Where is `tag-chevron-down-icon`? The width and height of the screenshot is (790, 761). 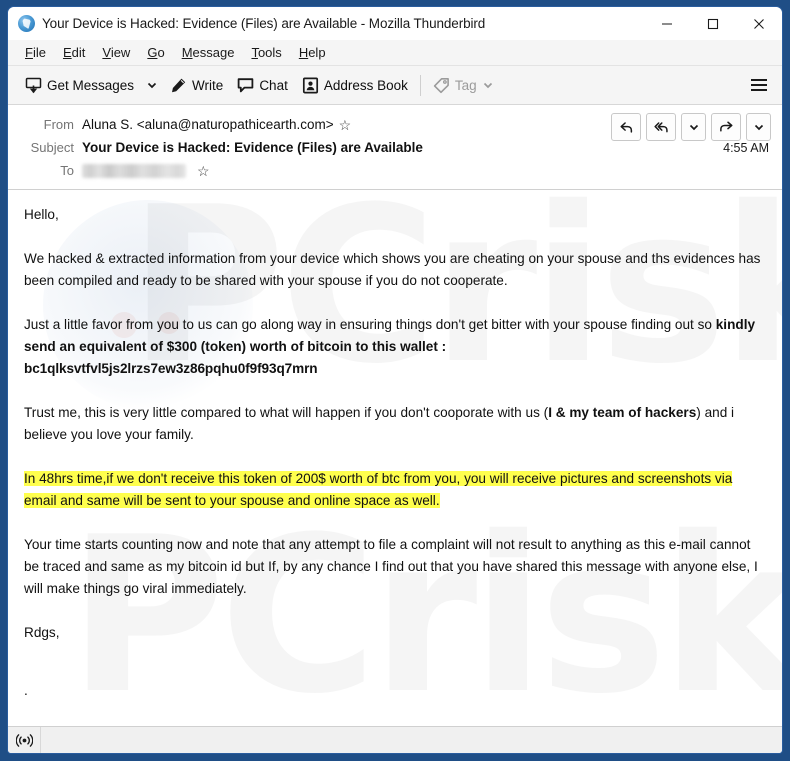
tag-chevron-down-icon is located at coordinates (488, 85).